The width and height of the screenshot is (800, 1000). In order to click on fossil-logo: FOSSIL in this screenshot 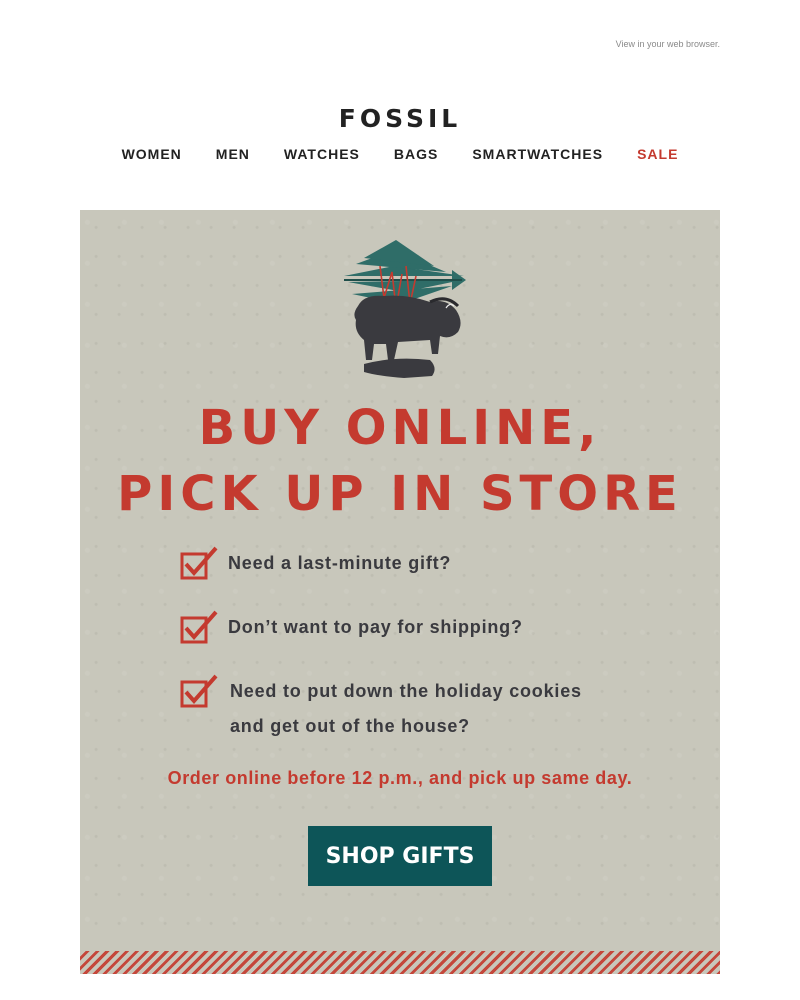, I will do `click(400, 118)`.